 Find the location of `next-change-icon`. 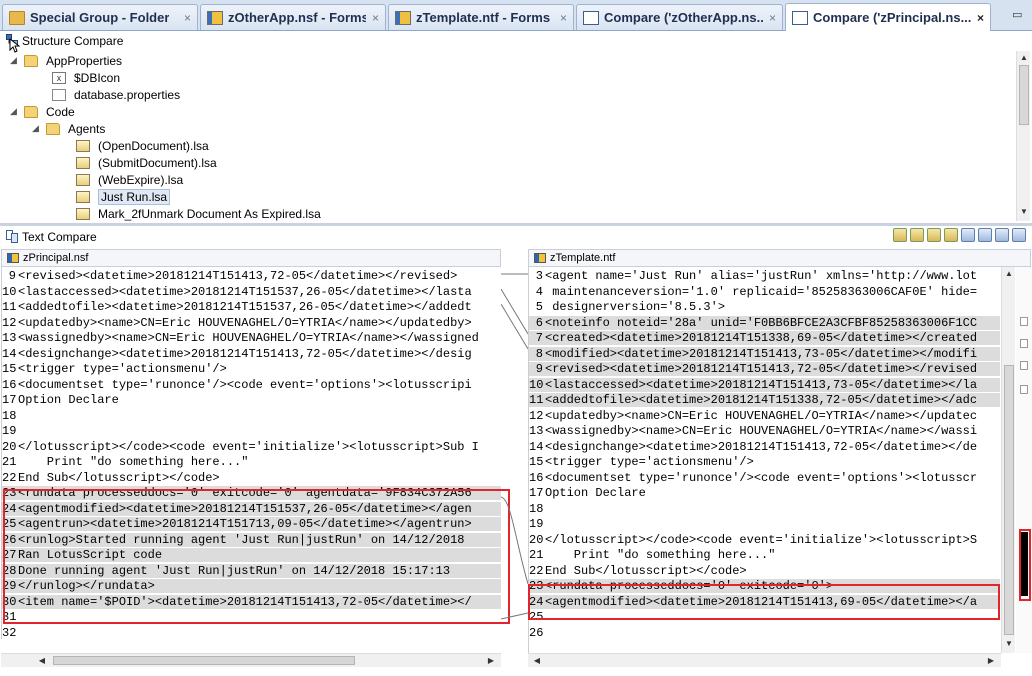

next-change-icon is located at coordinates (1002, 235).